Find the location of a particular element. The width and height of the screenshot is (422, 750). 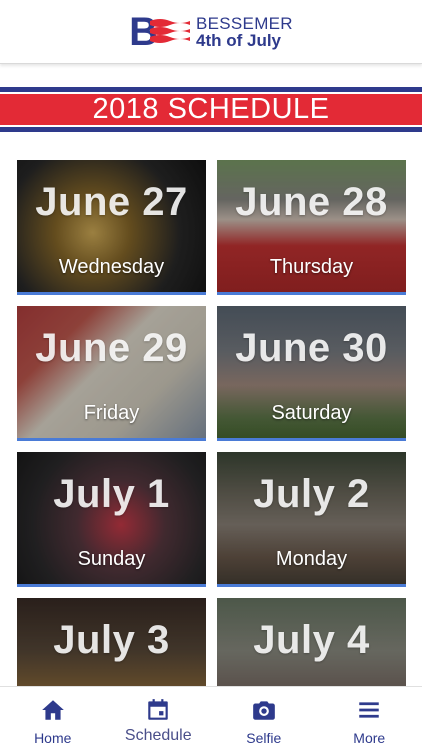

tab-label: Selfie is located at coordinates (264, 738).